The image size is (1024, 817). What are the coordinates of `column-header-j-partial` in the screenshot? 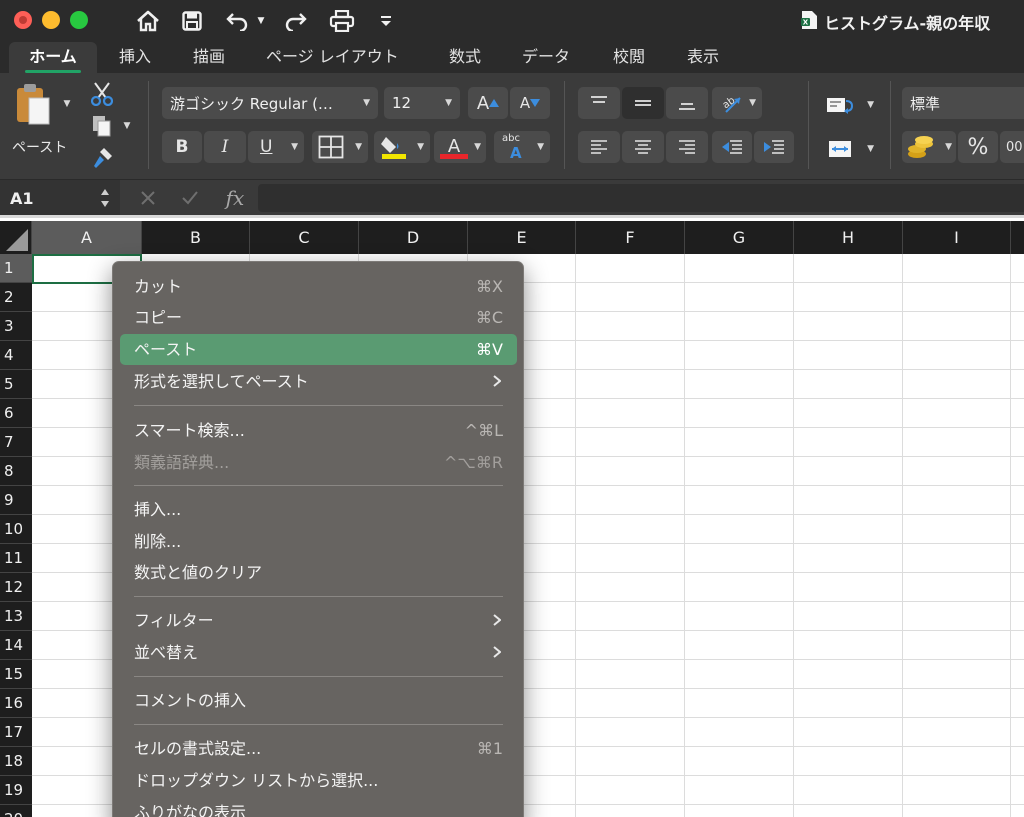 It's located at (1017, 237).